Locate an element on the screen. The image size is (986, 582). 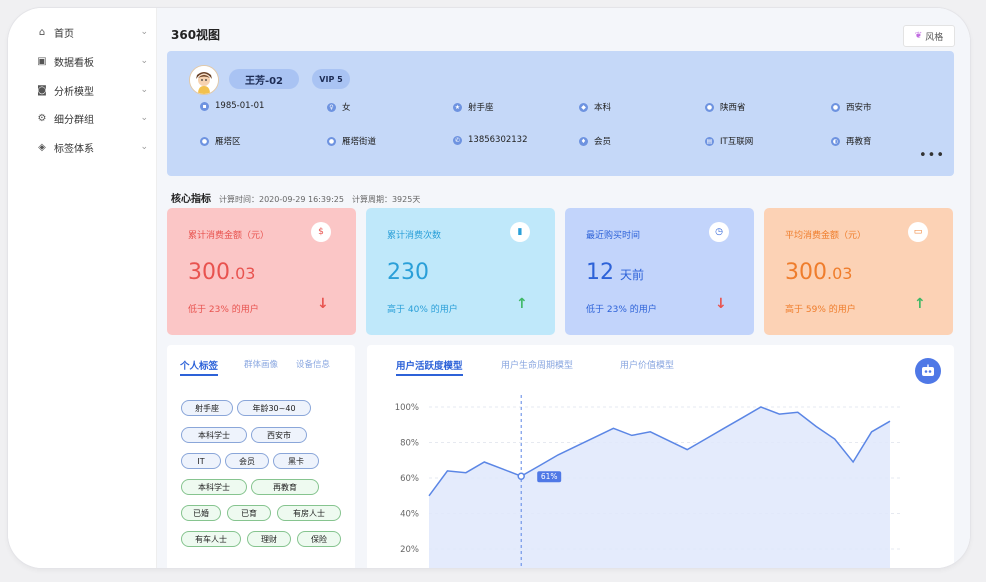
attr-phone: ✆ 13856302132 is located at coordinates (490, 140).